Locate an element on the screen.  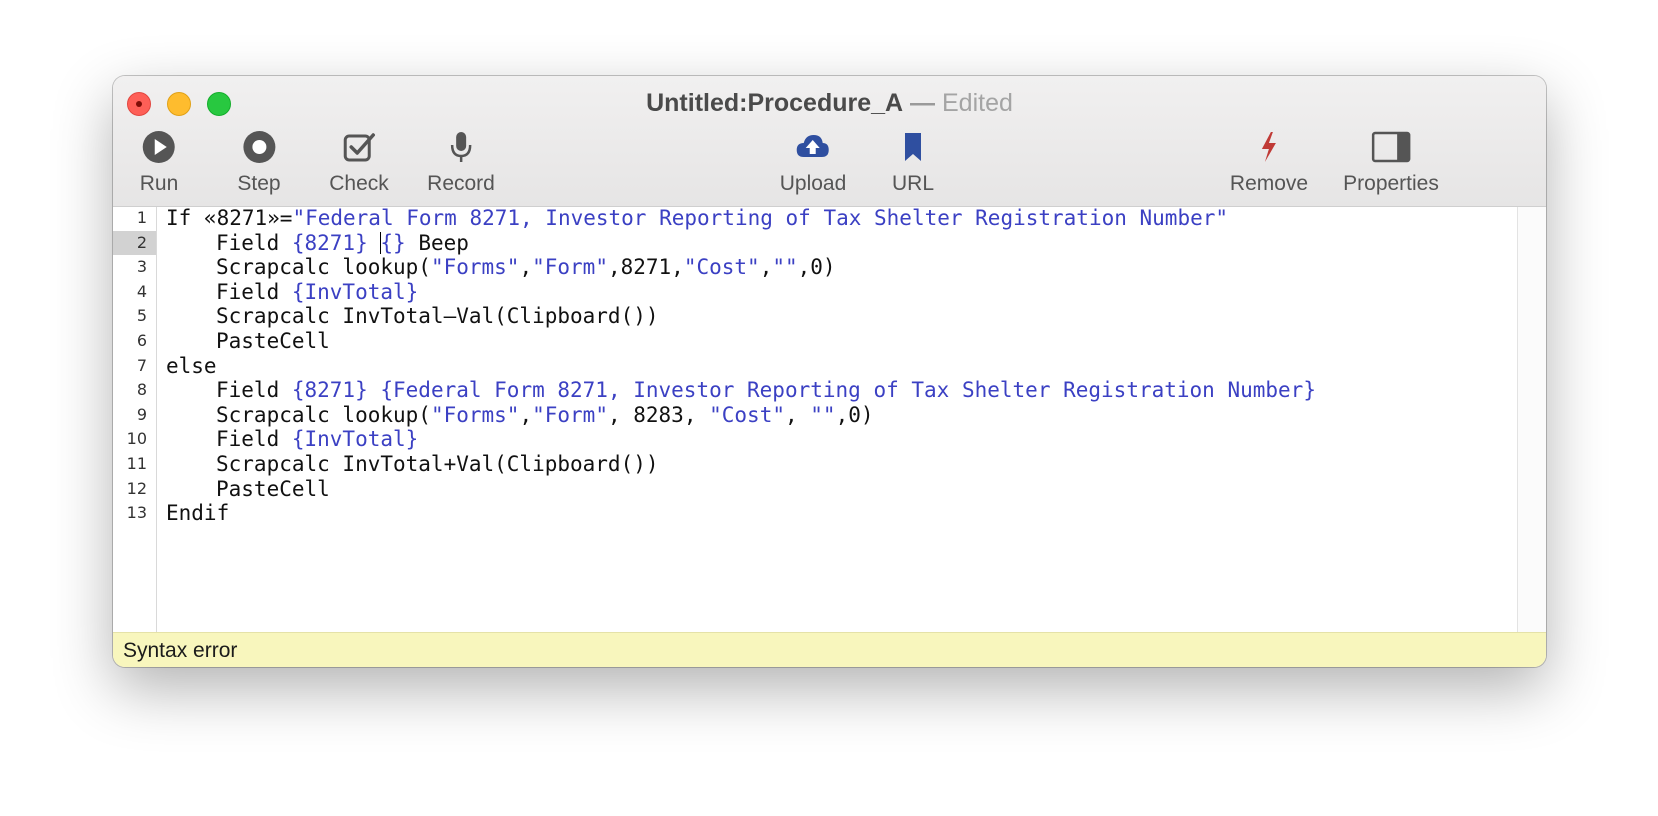
step-button: Step is located at coordinates (259, 163).